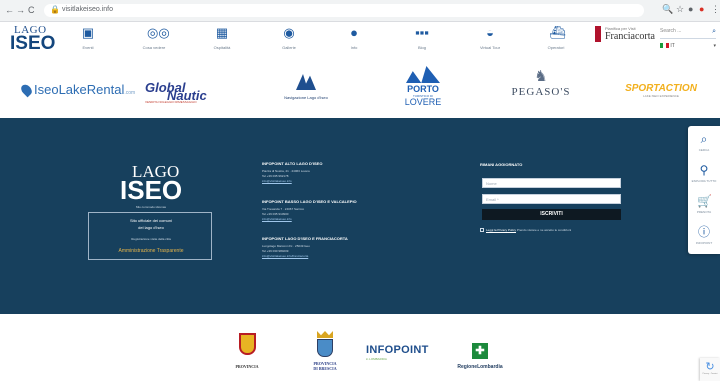 The height and width of the screenshot is (381, 720). I want to click on privacy-checkbox, so click(482, 230).